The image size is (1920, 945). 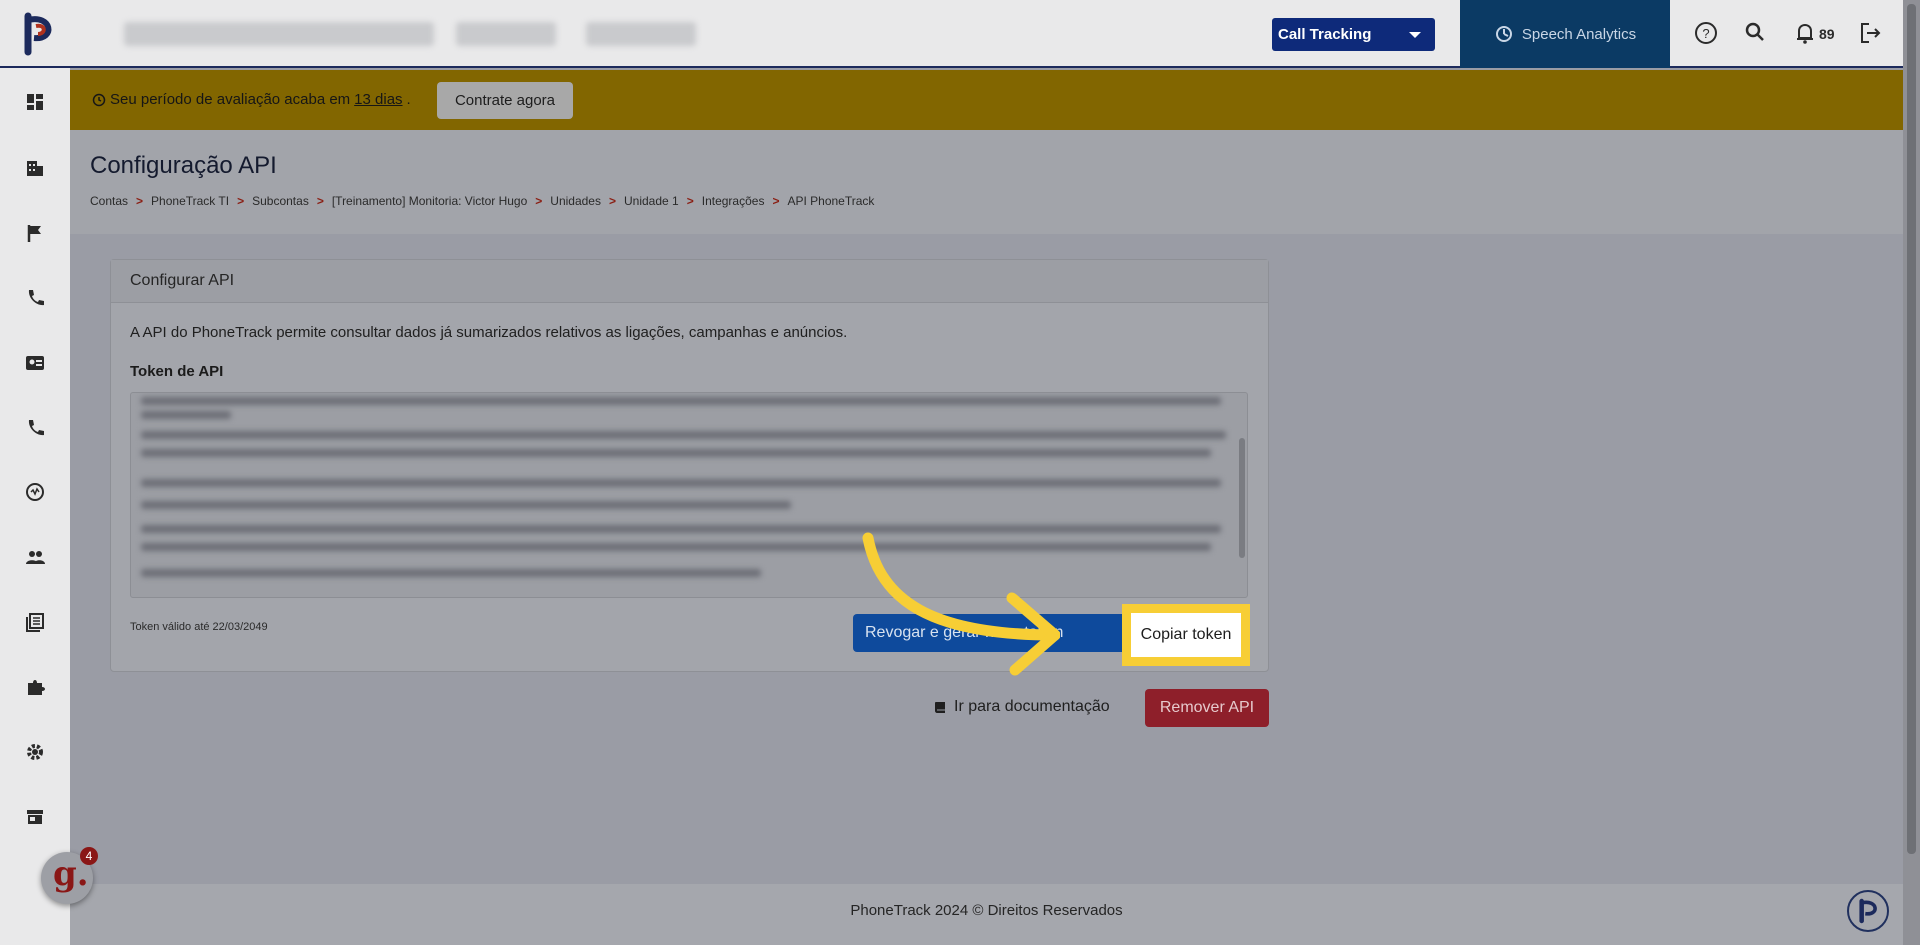 What do you see at coordinates (1868, 911) in the screenshot?
I see `chat-widget-logo-icon` at bounding box center [1868, 911].